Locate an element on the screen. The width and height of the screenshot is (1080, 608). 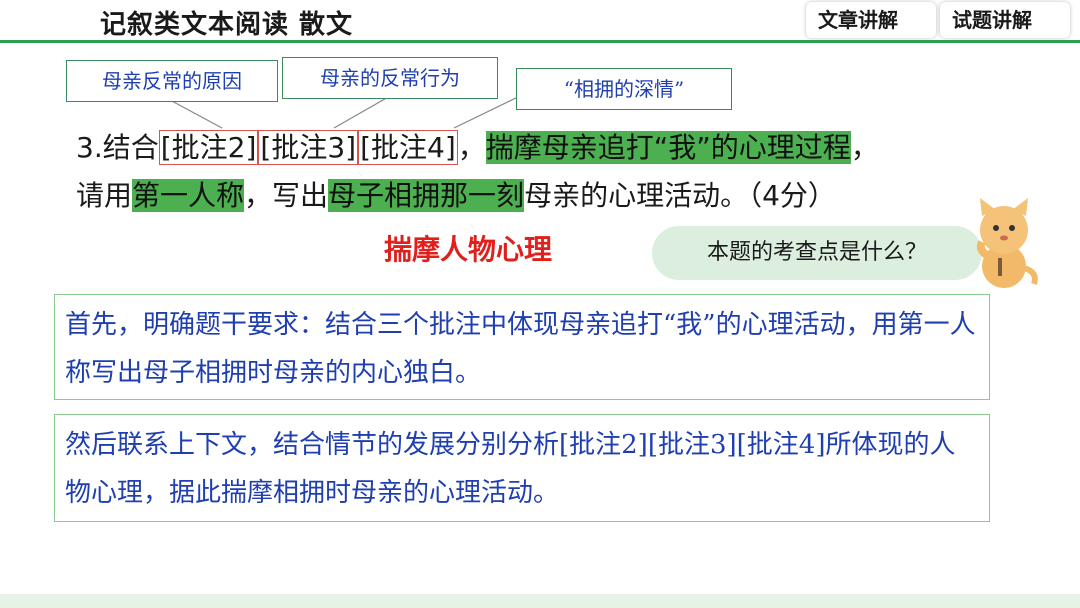
annotation-label-embrace: “相拥的深情” is located at coordinates (624, 89).